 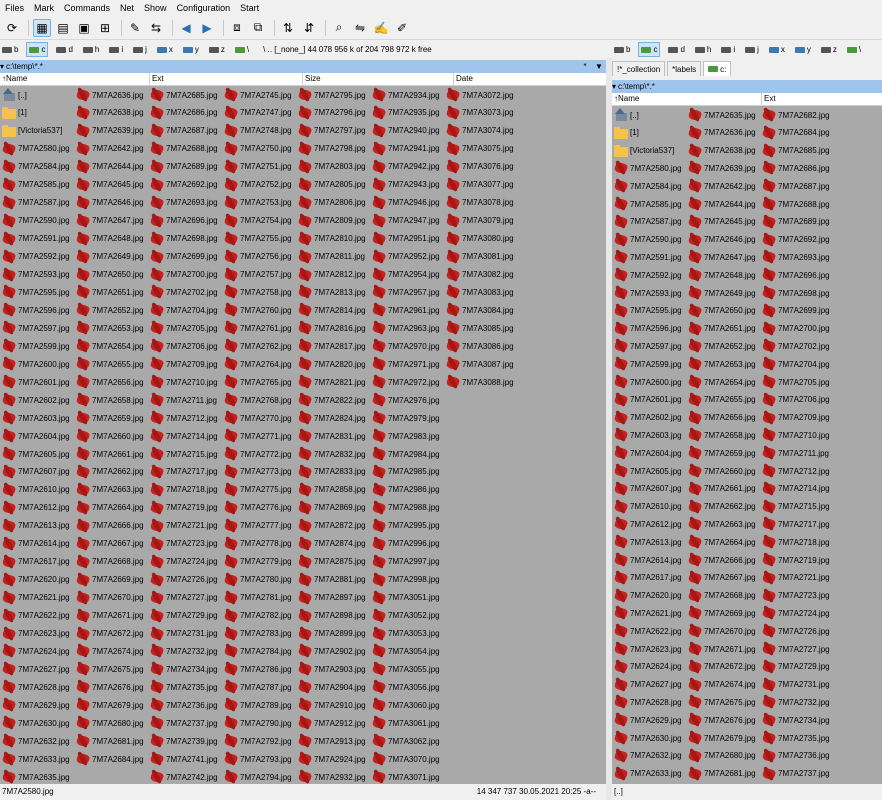 What do you see at coordinates (36, 776) in the screenshot?
I see `file-entry: 7M7A2635.jpg` at bounding box center [36, 776].